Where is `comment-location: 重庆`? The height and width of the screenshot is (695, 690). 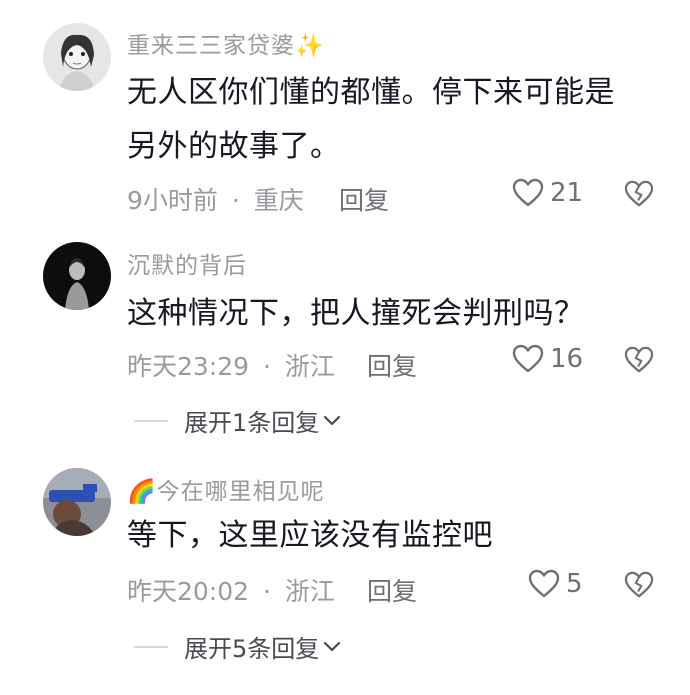 comment-location: 重庆 is located at coordinates (278, 200).